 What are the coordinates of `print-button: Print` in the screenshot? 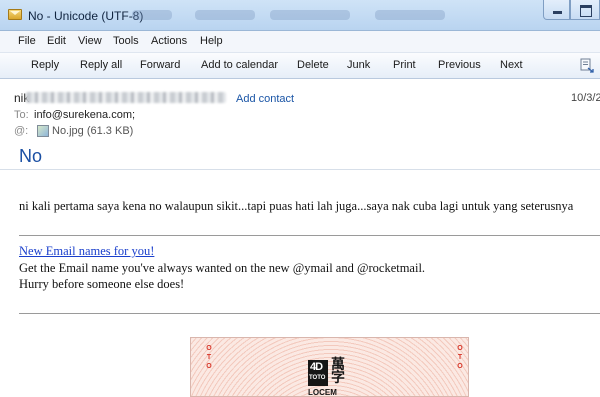 It's located at (404, 65).